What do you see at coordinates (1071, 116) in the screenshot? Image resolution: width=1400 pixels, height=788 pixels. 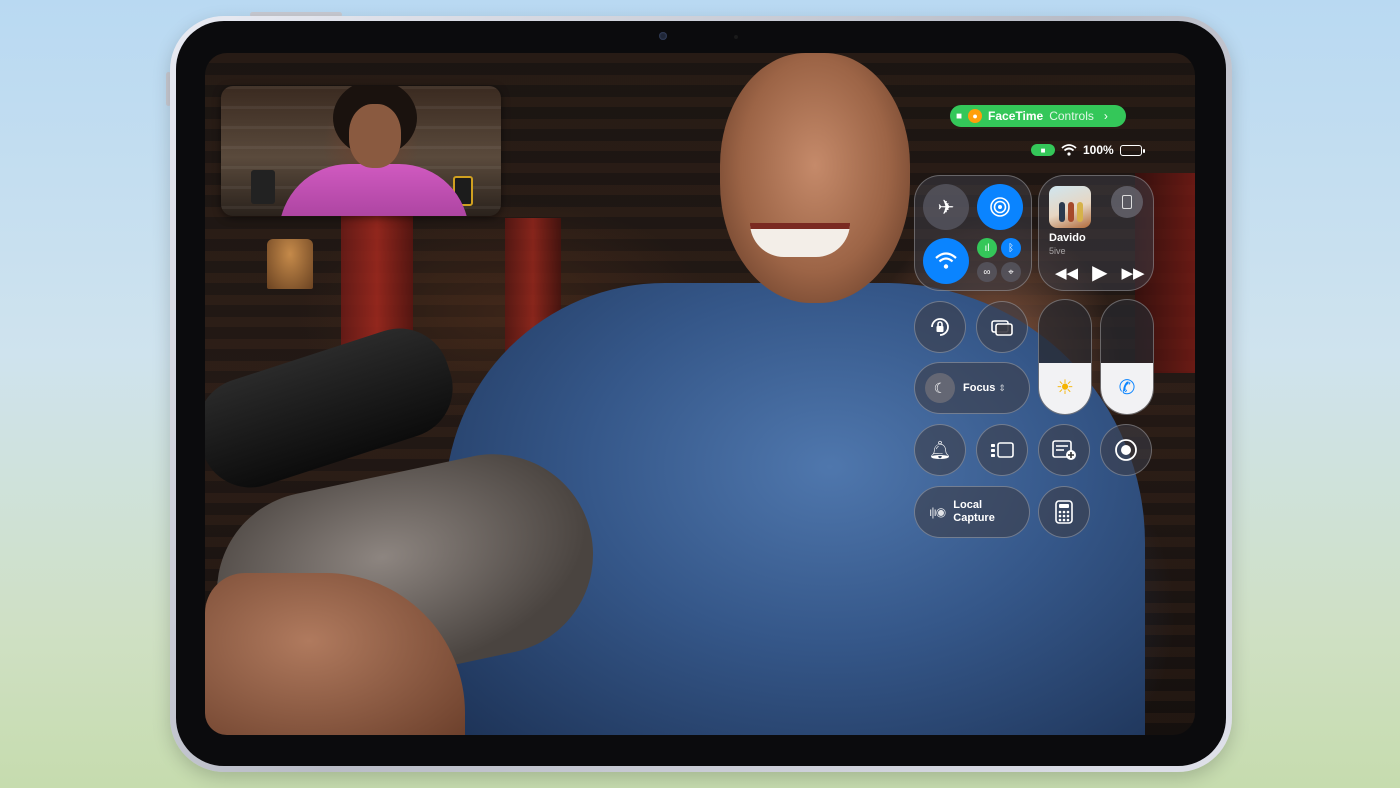 I see `facetime-subtitle: Controls` at bounding box center [1071, 116].